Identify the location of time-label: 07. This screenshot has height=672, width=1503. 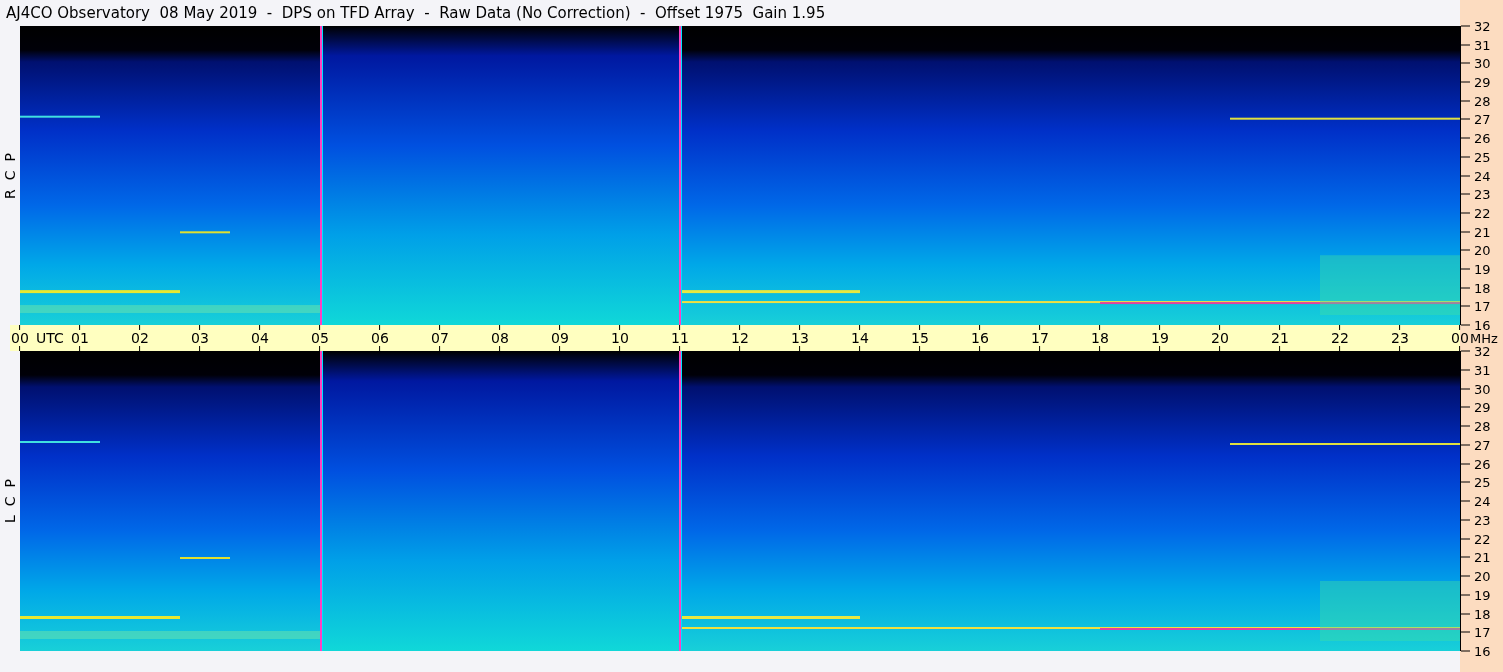
(440, 338).